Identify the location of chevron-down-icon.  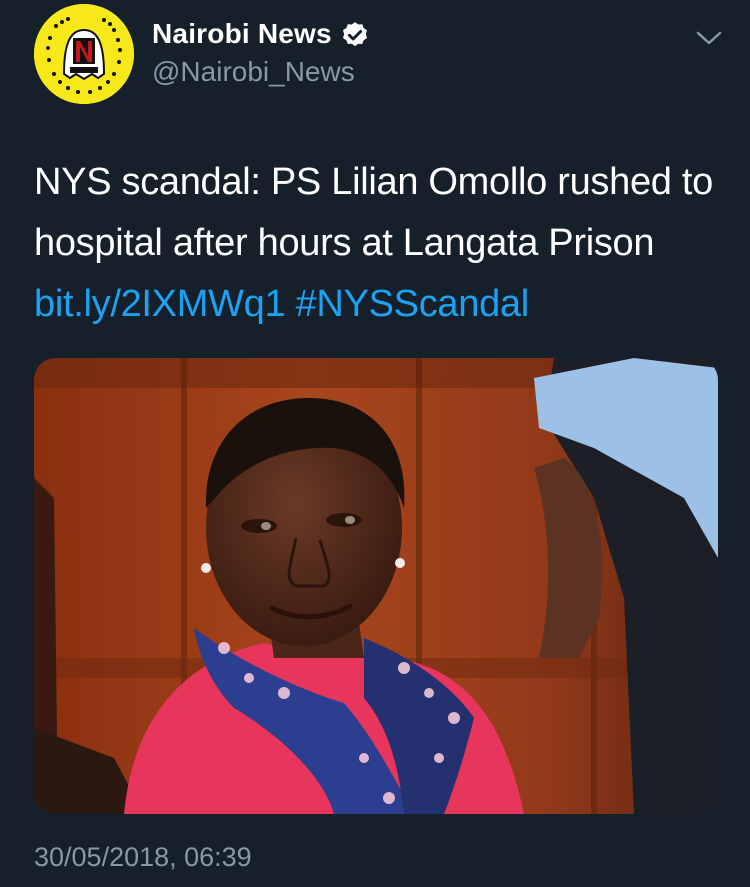
(709, 38).